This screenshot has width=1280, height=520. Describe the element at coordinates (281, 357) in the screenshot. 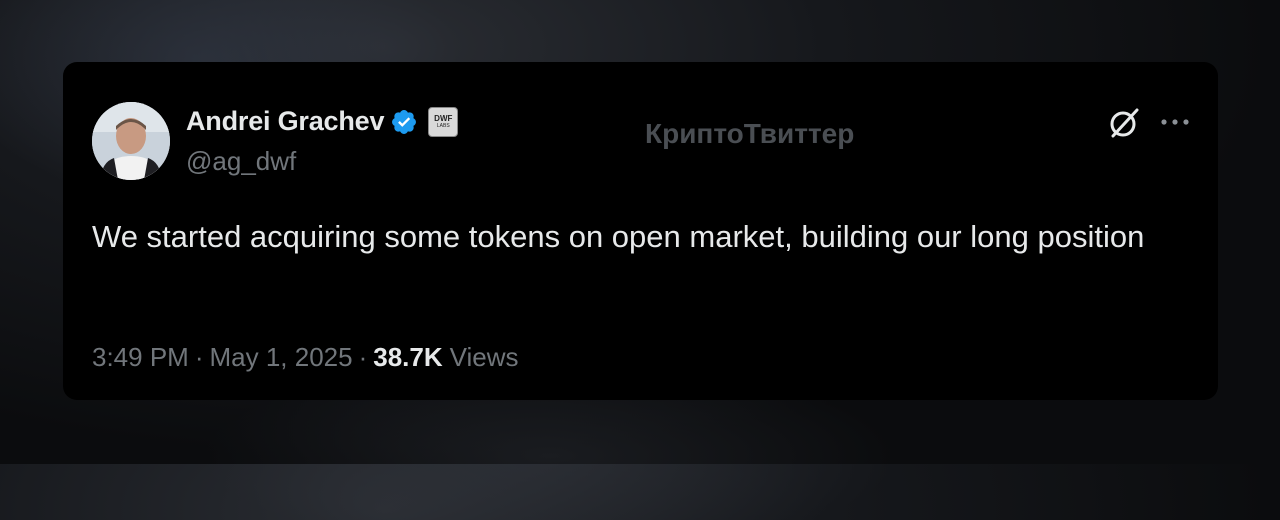

I see `tweet-date: May 1, 2025` at that location.